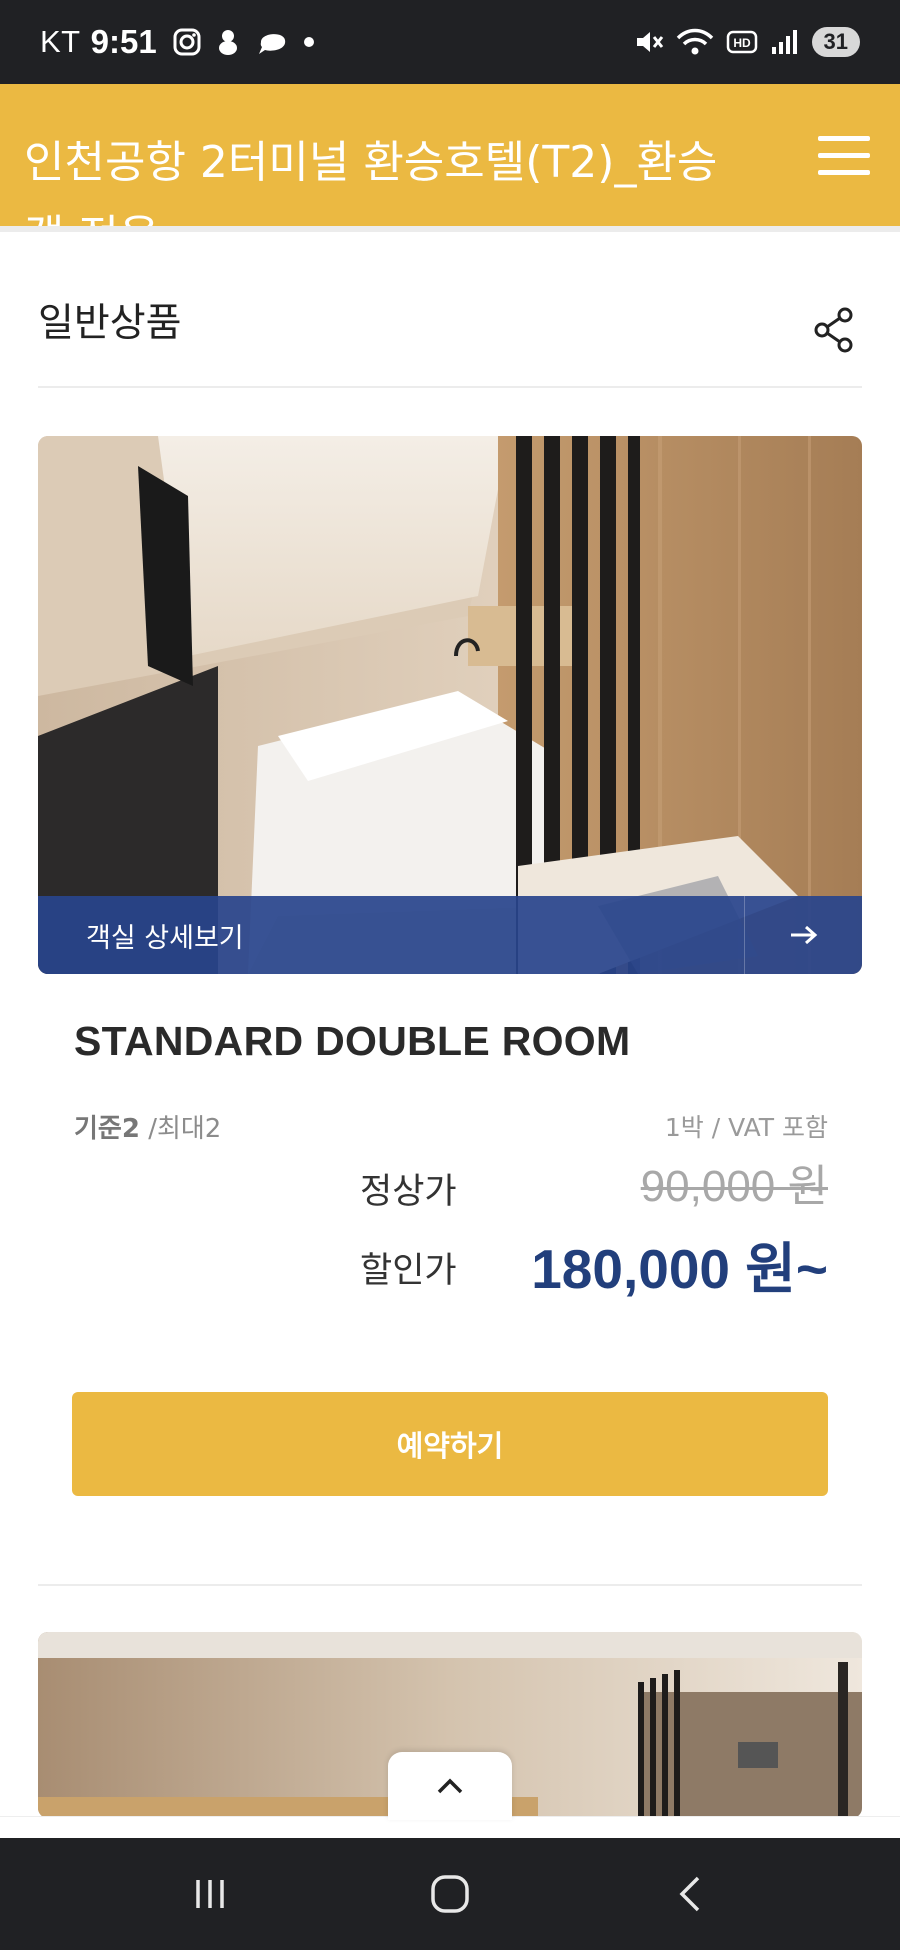  I want to click on regular-price-label: 정상가, so click(408, 1192).